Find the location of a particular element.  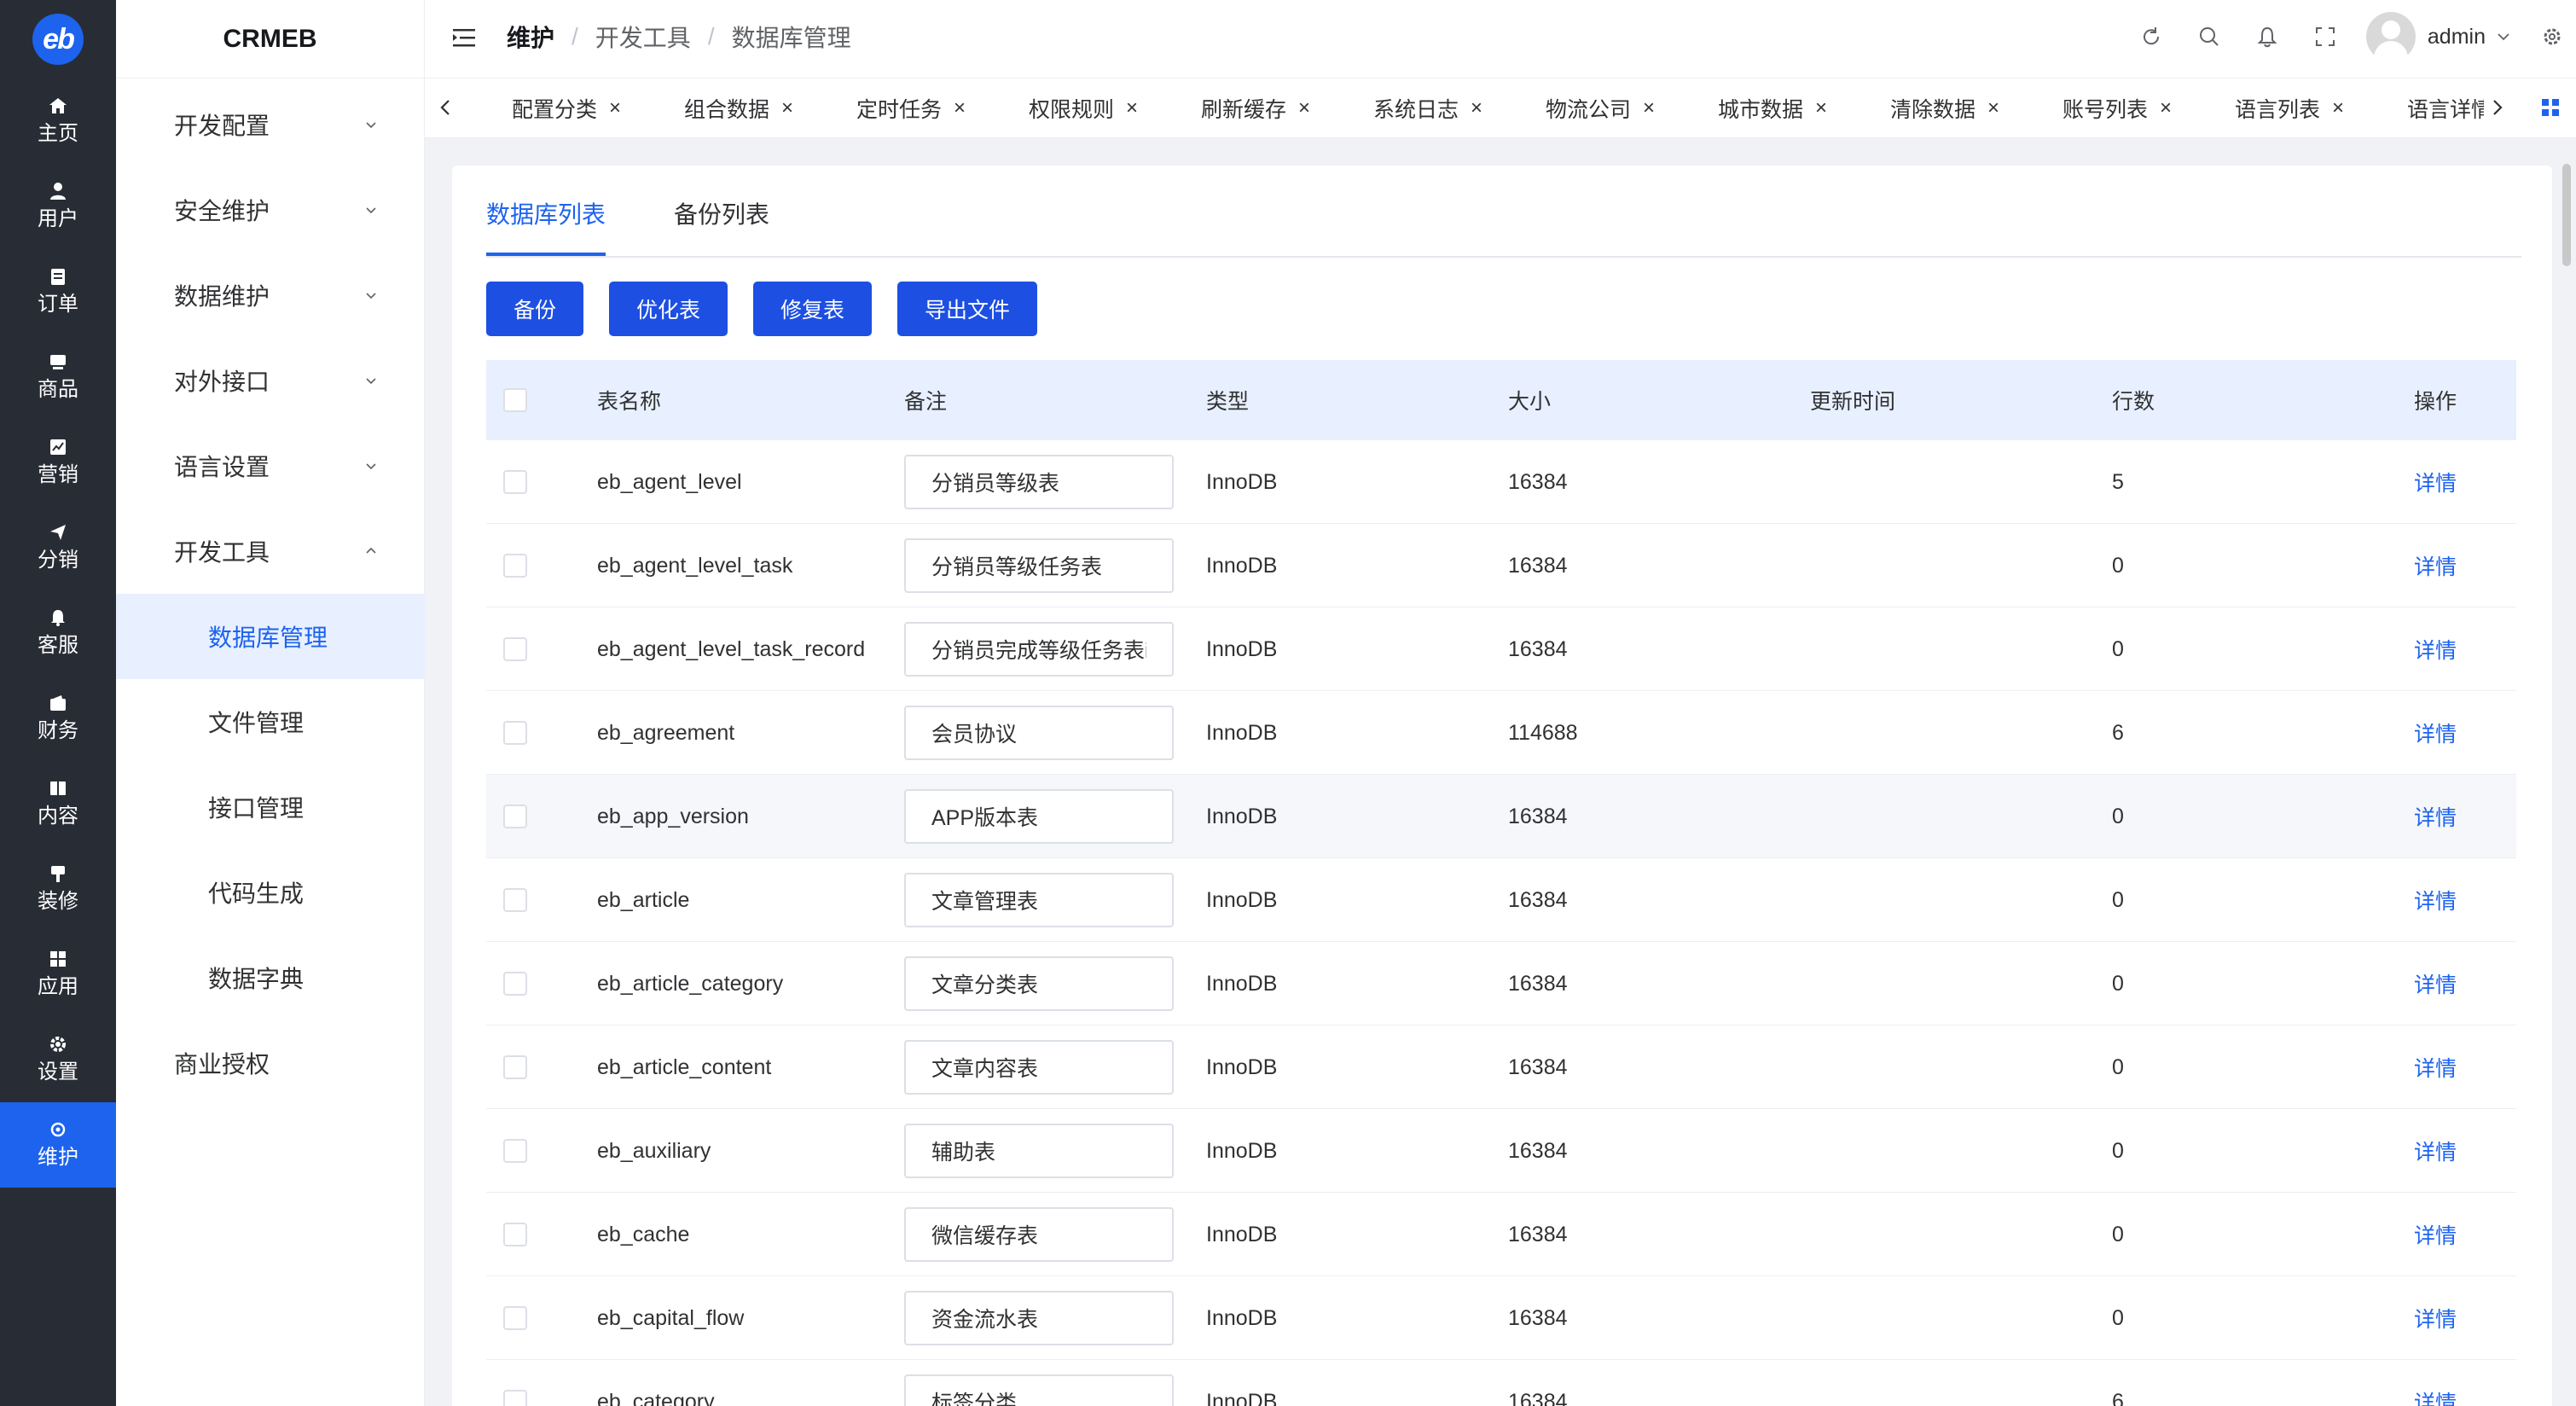

rail-item-finance: 财务 is located at coordinates (58, 718).